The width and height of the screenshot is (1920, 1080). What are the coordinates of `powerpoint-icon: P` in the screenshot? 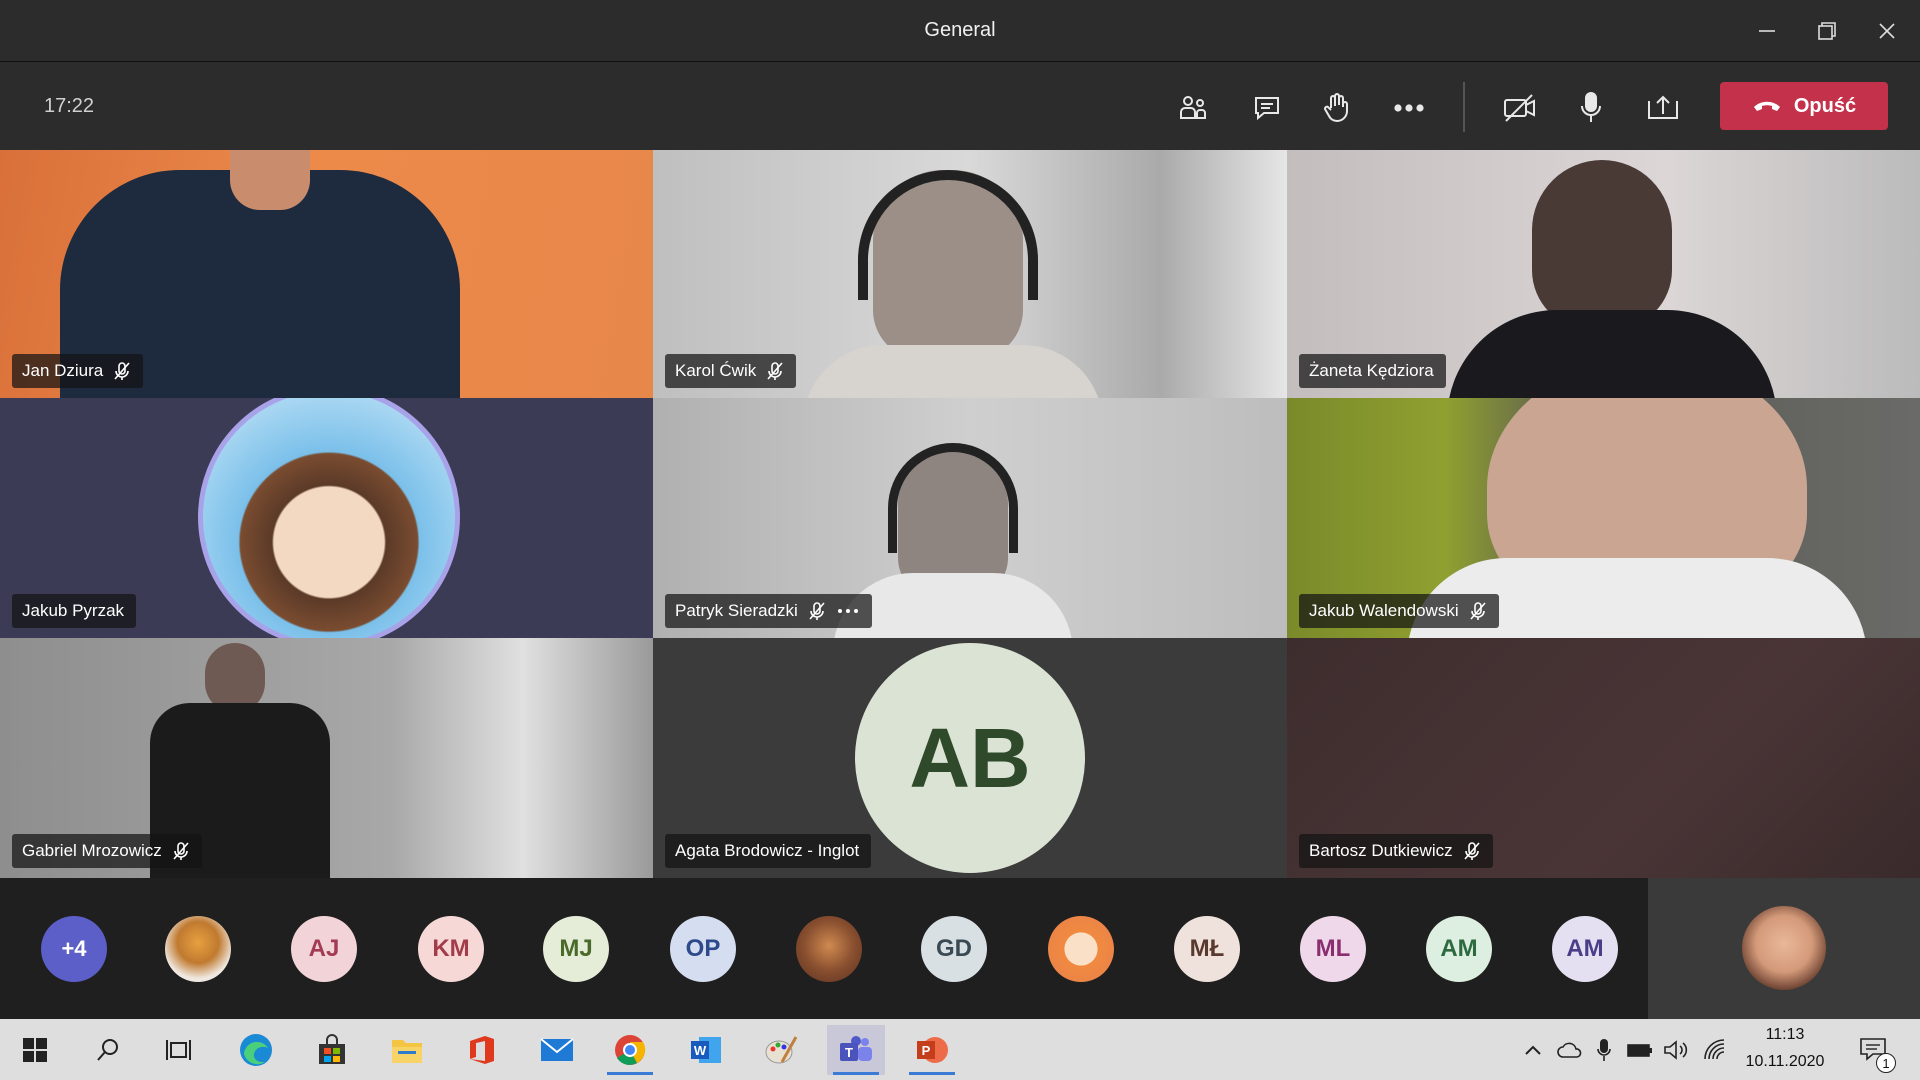 It's located at (932, 1050).